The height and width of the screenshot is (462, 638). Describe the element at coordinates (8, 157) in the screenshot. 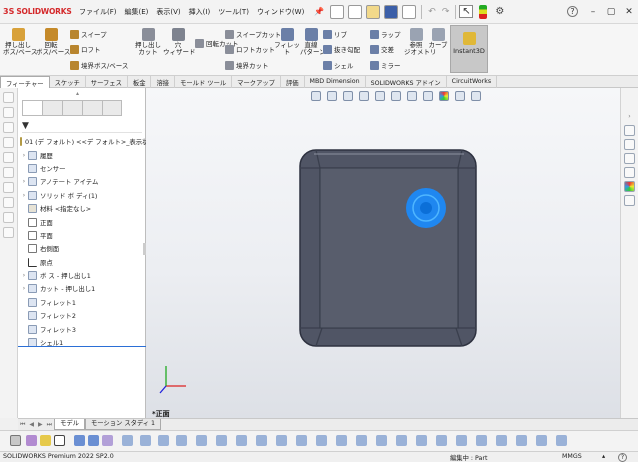

I see `repair-sketch-icon` at that location.